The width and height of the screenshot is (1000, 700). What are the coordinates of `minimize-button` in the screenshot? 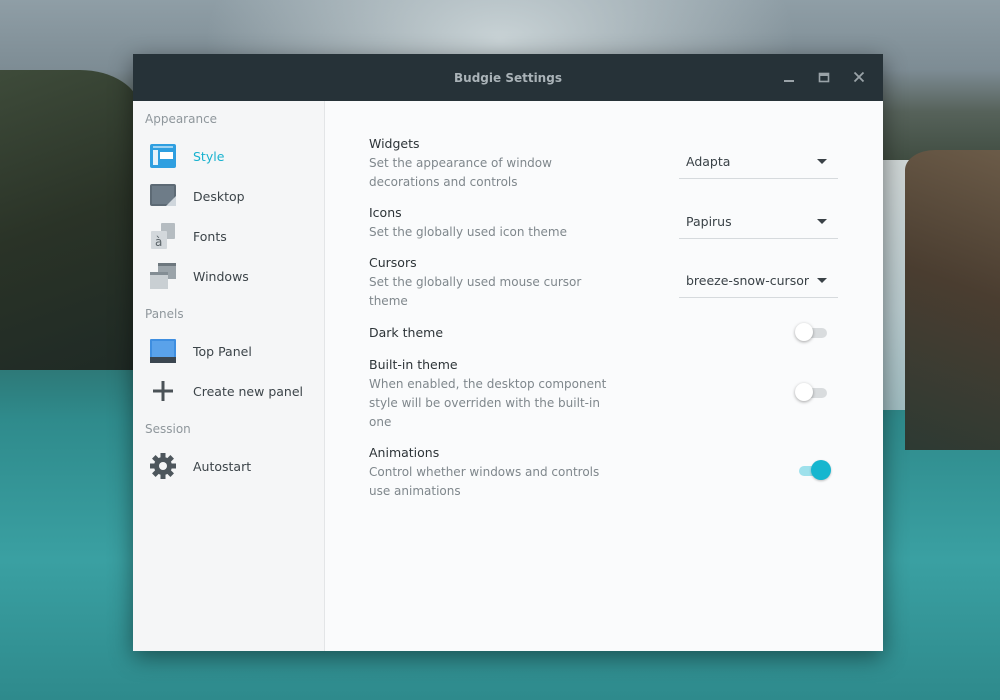 It's located at (789, 77).